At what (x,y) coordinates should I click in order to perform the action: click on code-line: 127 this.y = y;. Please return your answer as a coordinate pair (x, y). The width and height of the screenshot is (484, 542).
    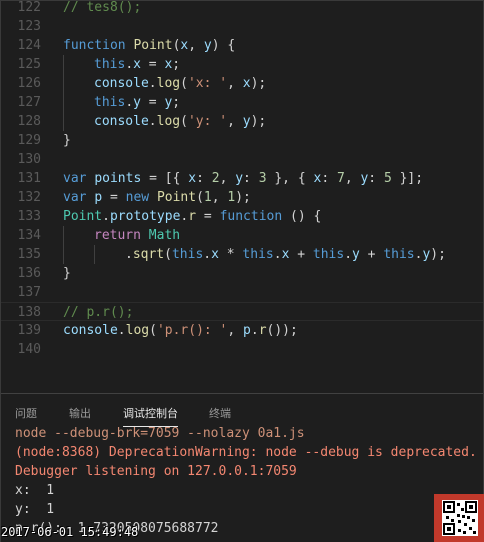
    Looking at the image, I should click on (242, 102).